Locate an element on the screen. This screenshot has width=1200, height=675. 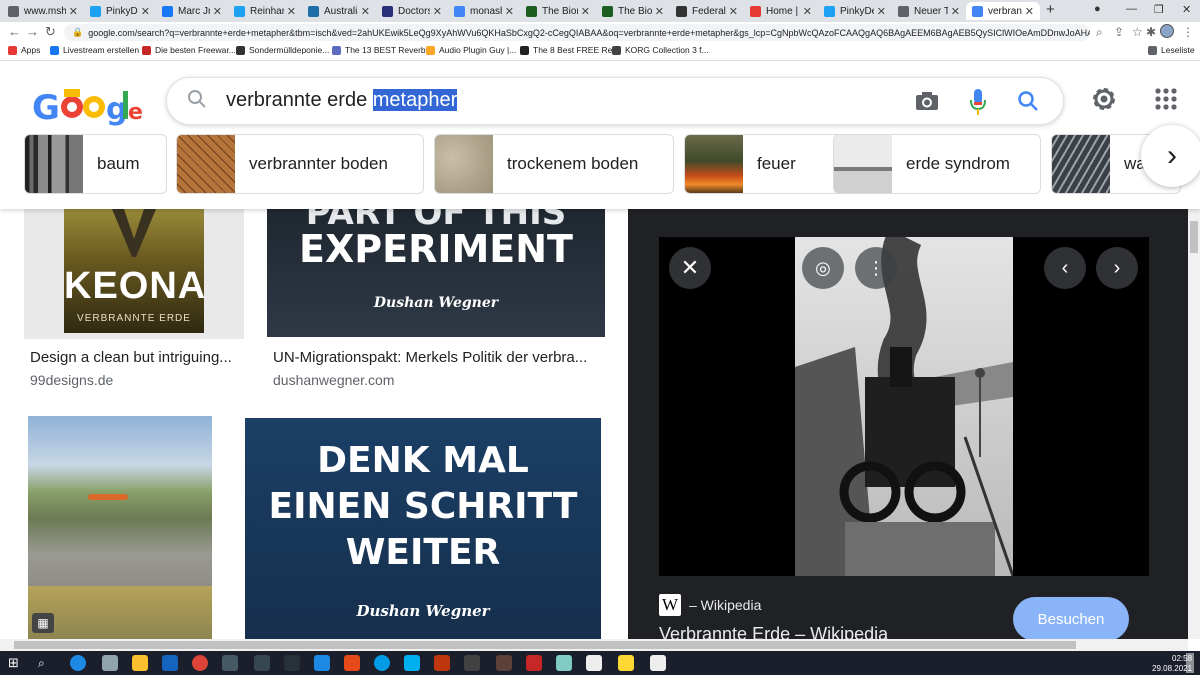
extensions-icon: ✱ is located at coordinates (1151, 32).